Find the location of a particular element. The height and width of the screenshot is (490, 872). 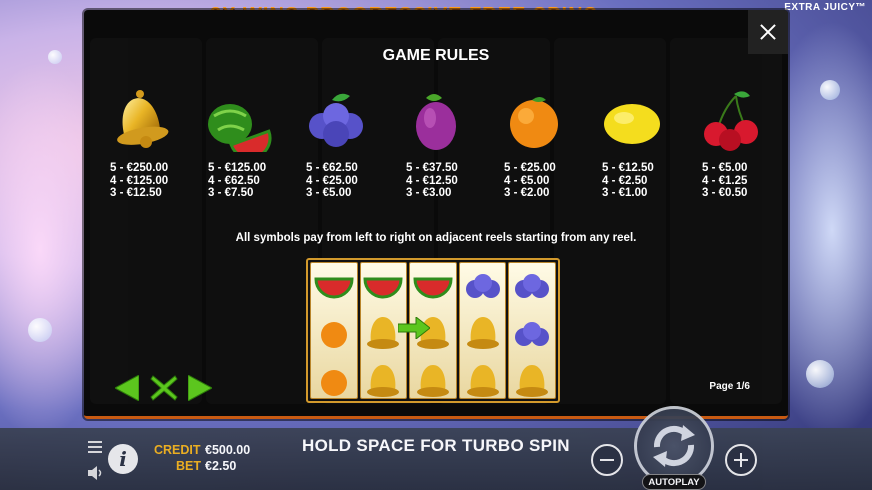

page-indicator: Page 1/6 is located at coordinates (729, 386).